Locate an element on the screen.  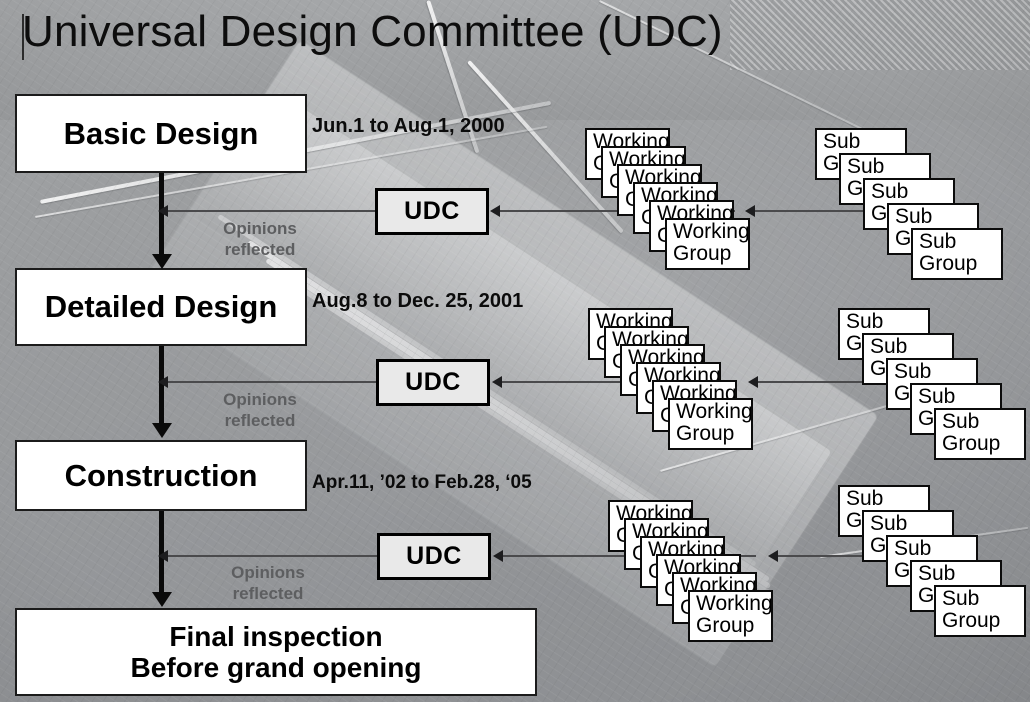
opinions-reflected-label-1: Opinions reflected is located at coordinates (260, 239).